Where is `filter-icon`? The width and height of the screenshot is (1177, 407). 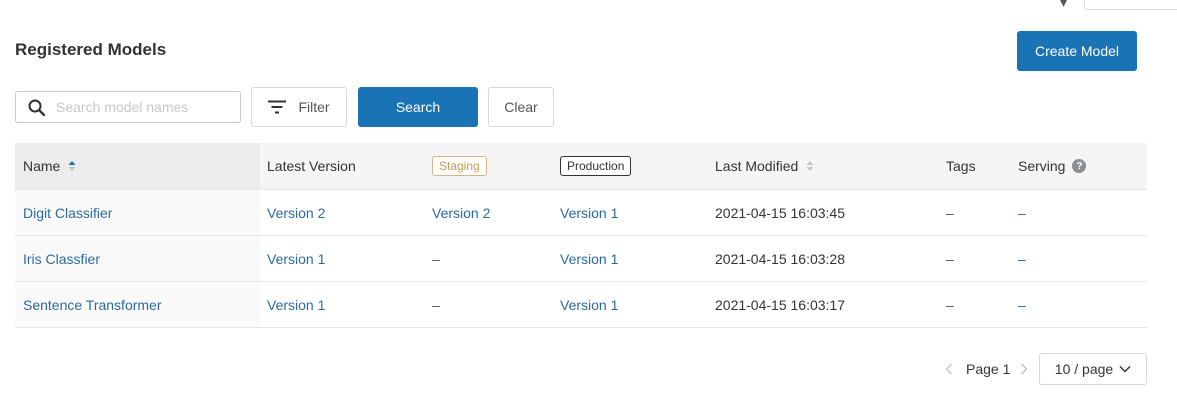 filter-icon is located at coordinates (277, 107).